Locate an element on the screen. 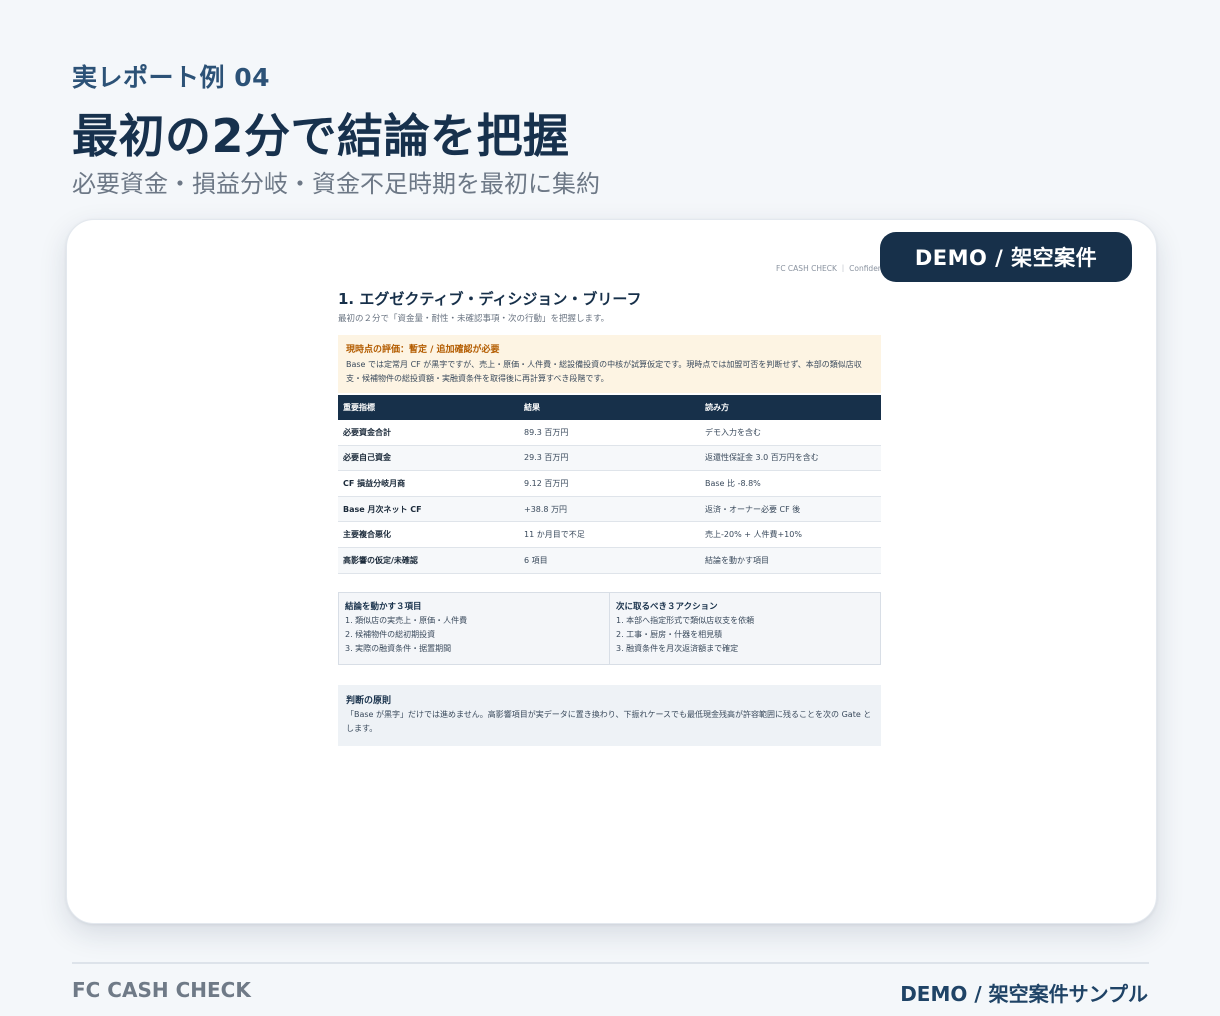  alert-title: 現時点の評価：暫定 / 追加確認が必要 is located at coordinates (423, 350).